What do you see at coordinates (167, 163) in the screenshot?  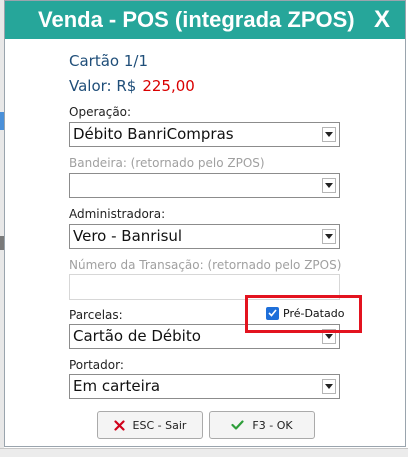 I see `bandeira-label: Bandeira: (retornado pelo ZPOS)` at bounding box center [167, 163].